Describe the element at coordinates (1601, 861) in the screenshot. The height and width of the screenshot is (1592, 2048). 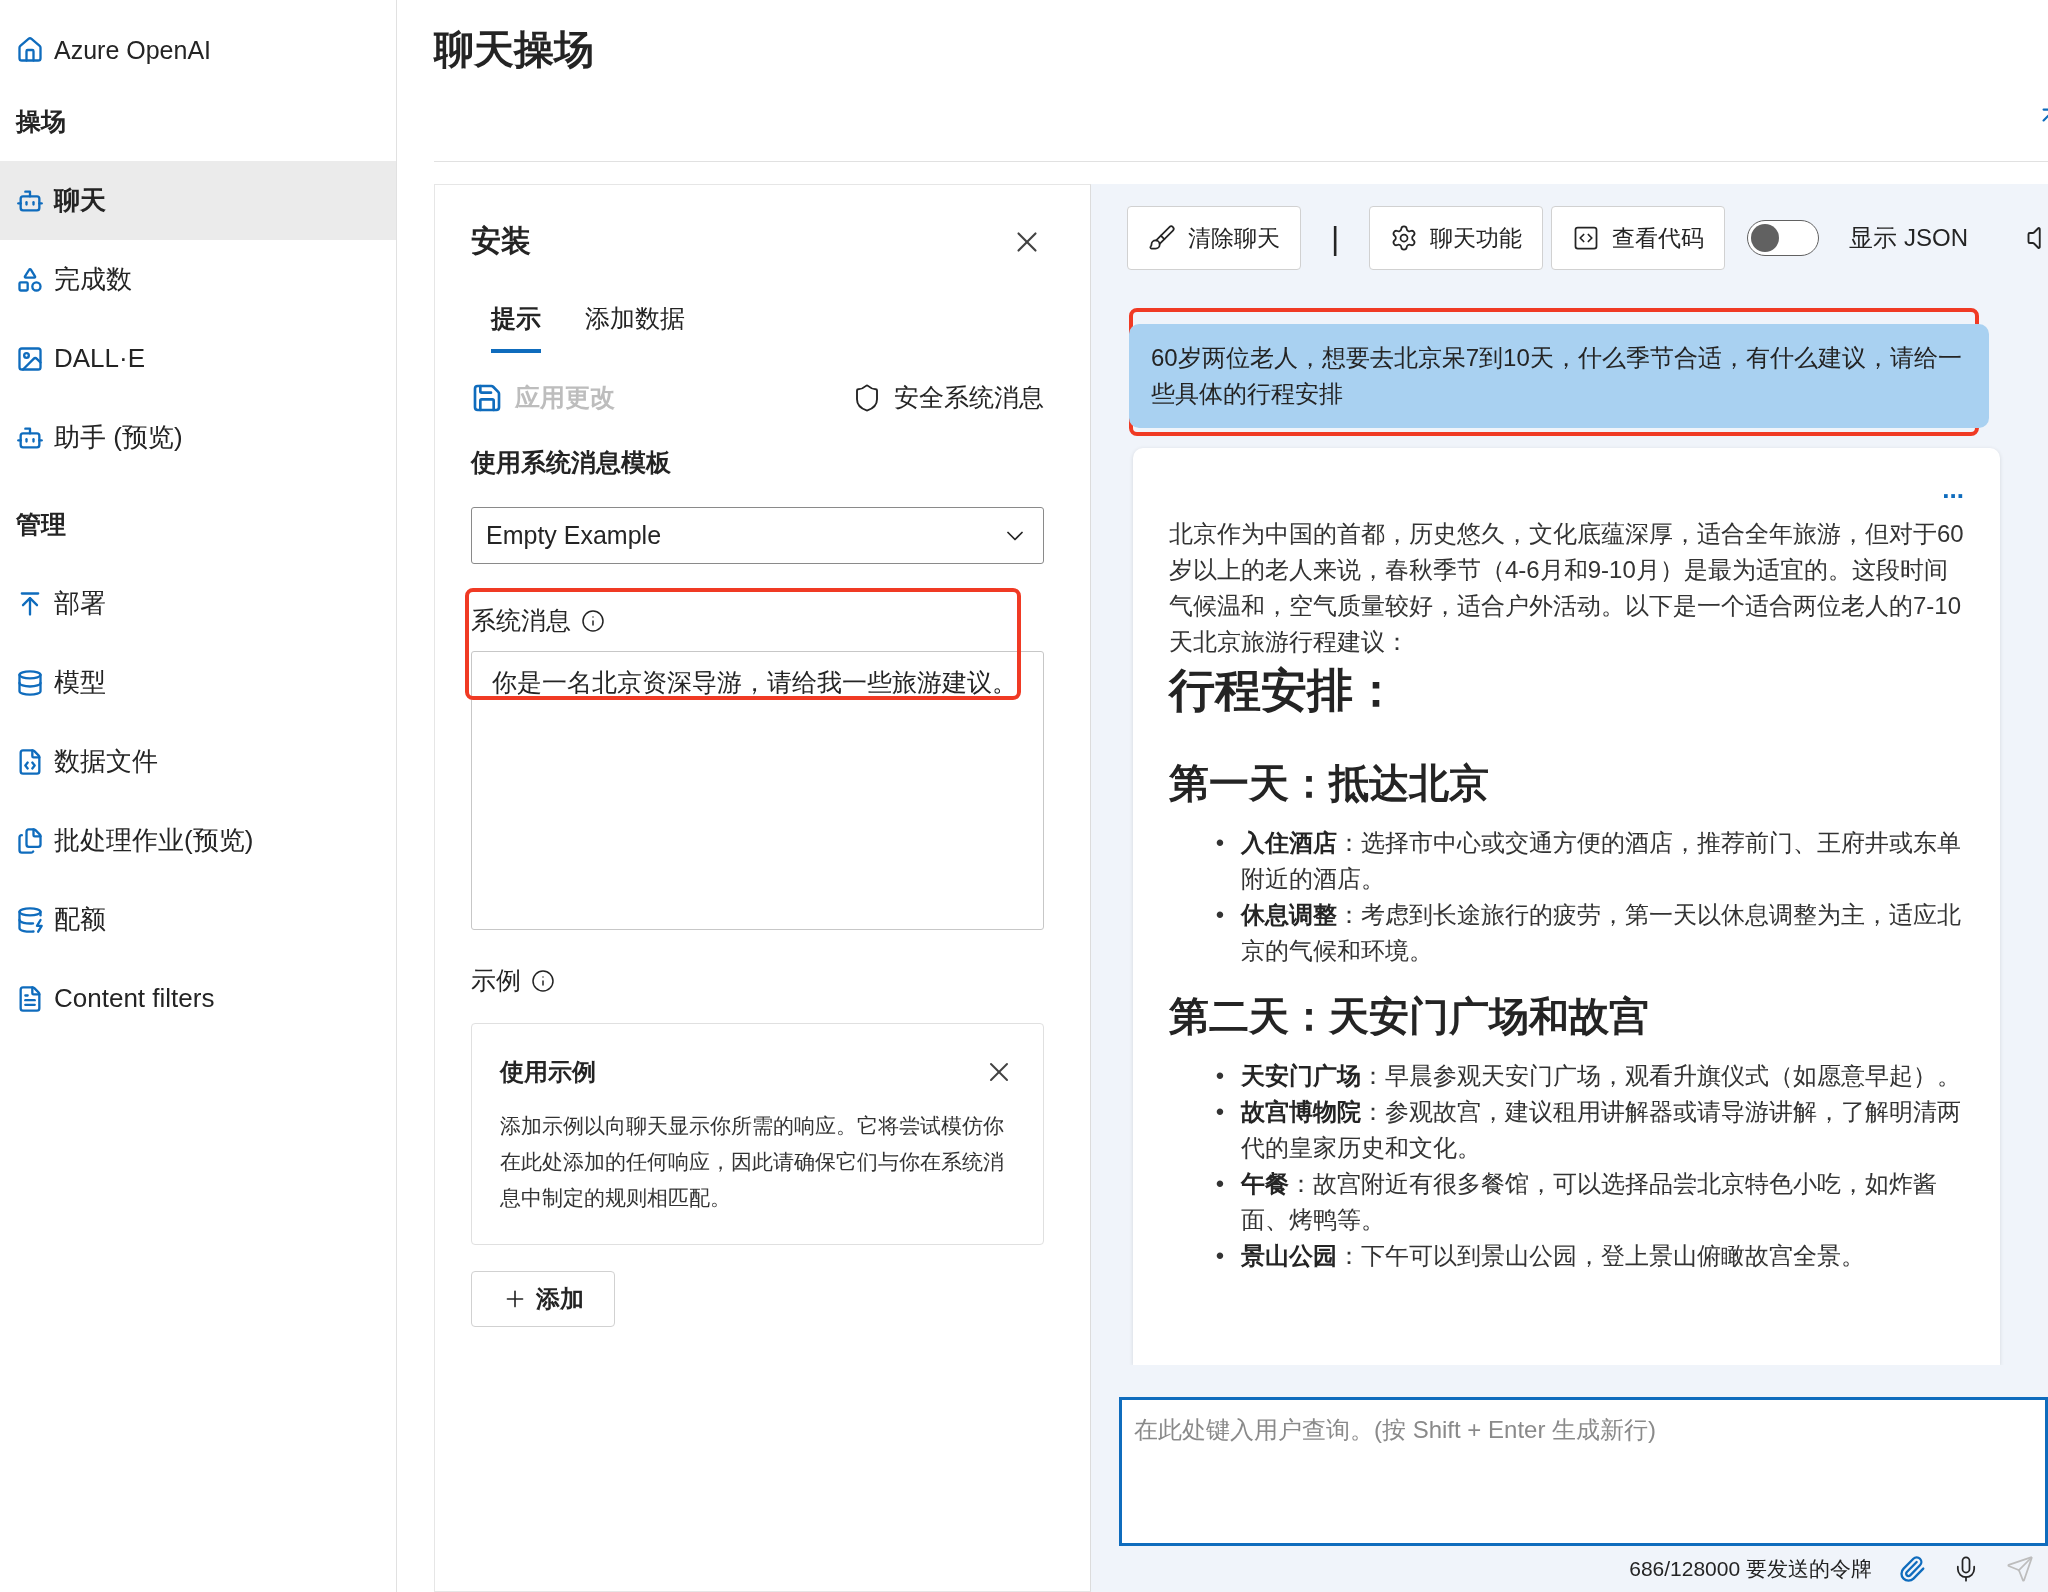
I see `list-item: 入住酒店：选择市中心或交通方便的酒店，推荐前门、王府井或东单附近的酒店。` at that location.